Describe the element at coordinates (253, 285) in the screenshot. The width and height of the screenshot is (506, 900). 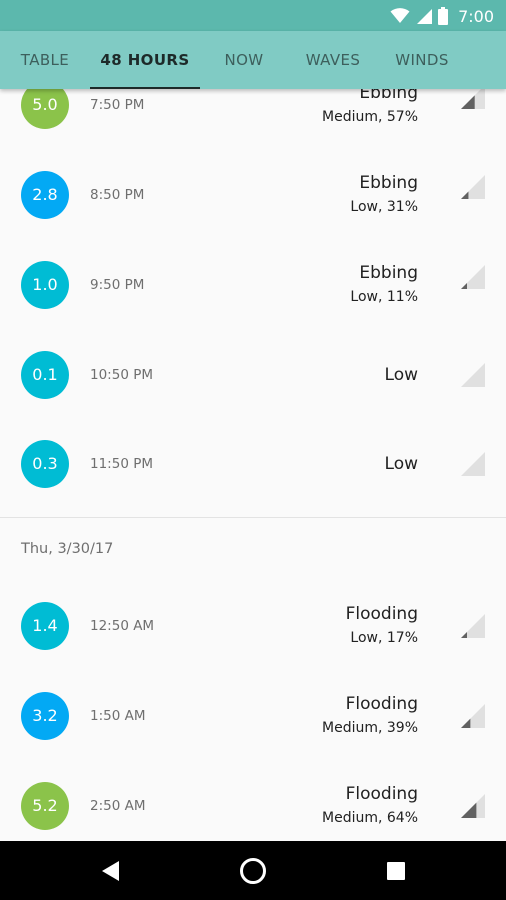
I see `list-item: 1.0 9:50 PM Ebbing Low, 11%` at that location.